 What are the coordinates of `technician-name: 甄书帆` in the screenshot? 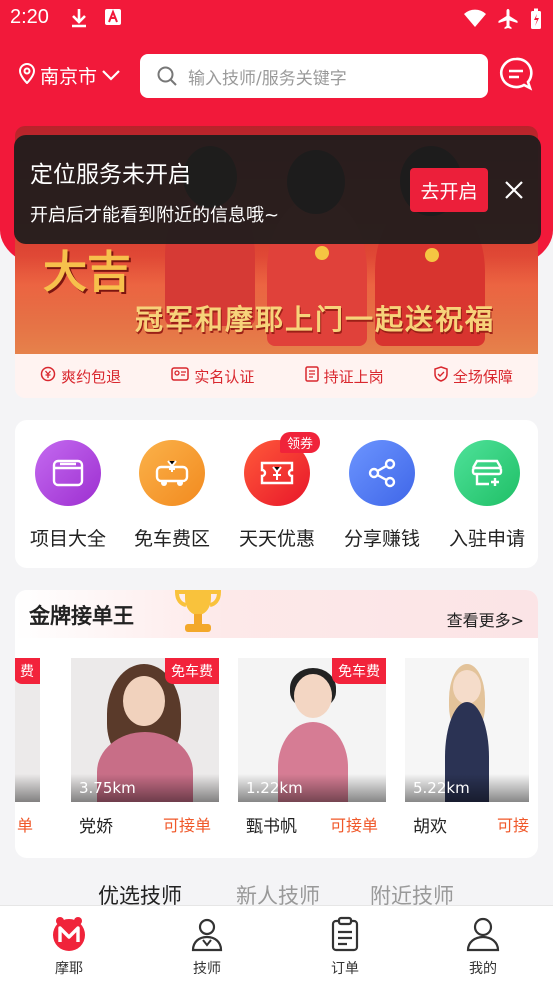 It's located at (271, 827).